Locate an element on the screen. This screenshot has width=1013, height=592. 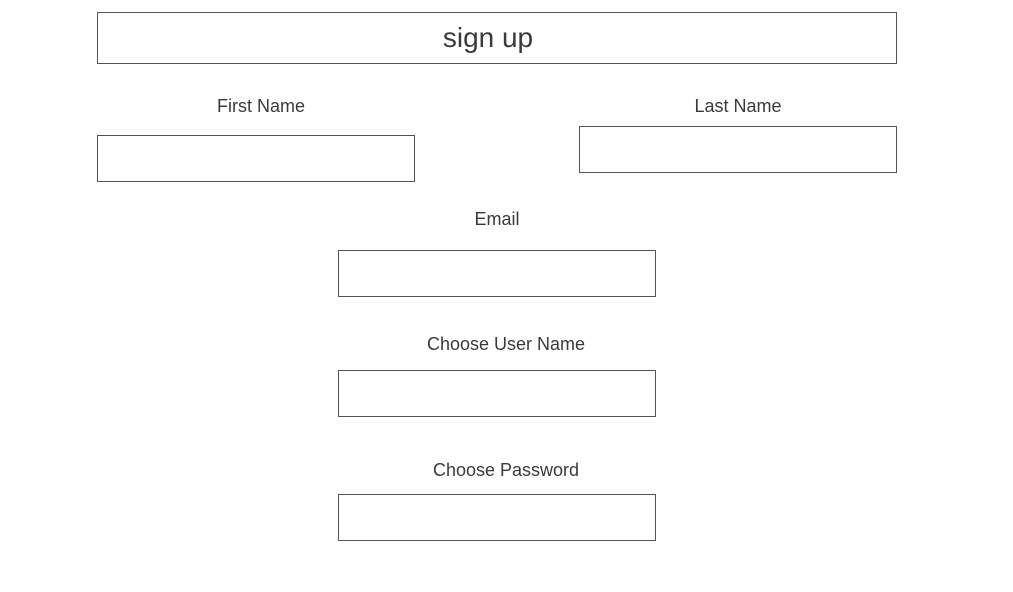
username-input is located at coordinates (497, 393).